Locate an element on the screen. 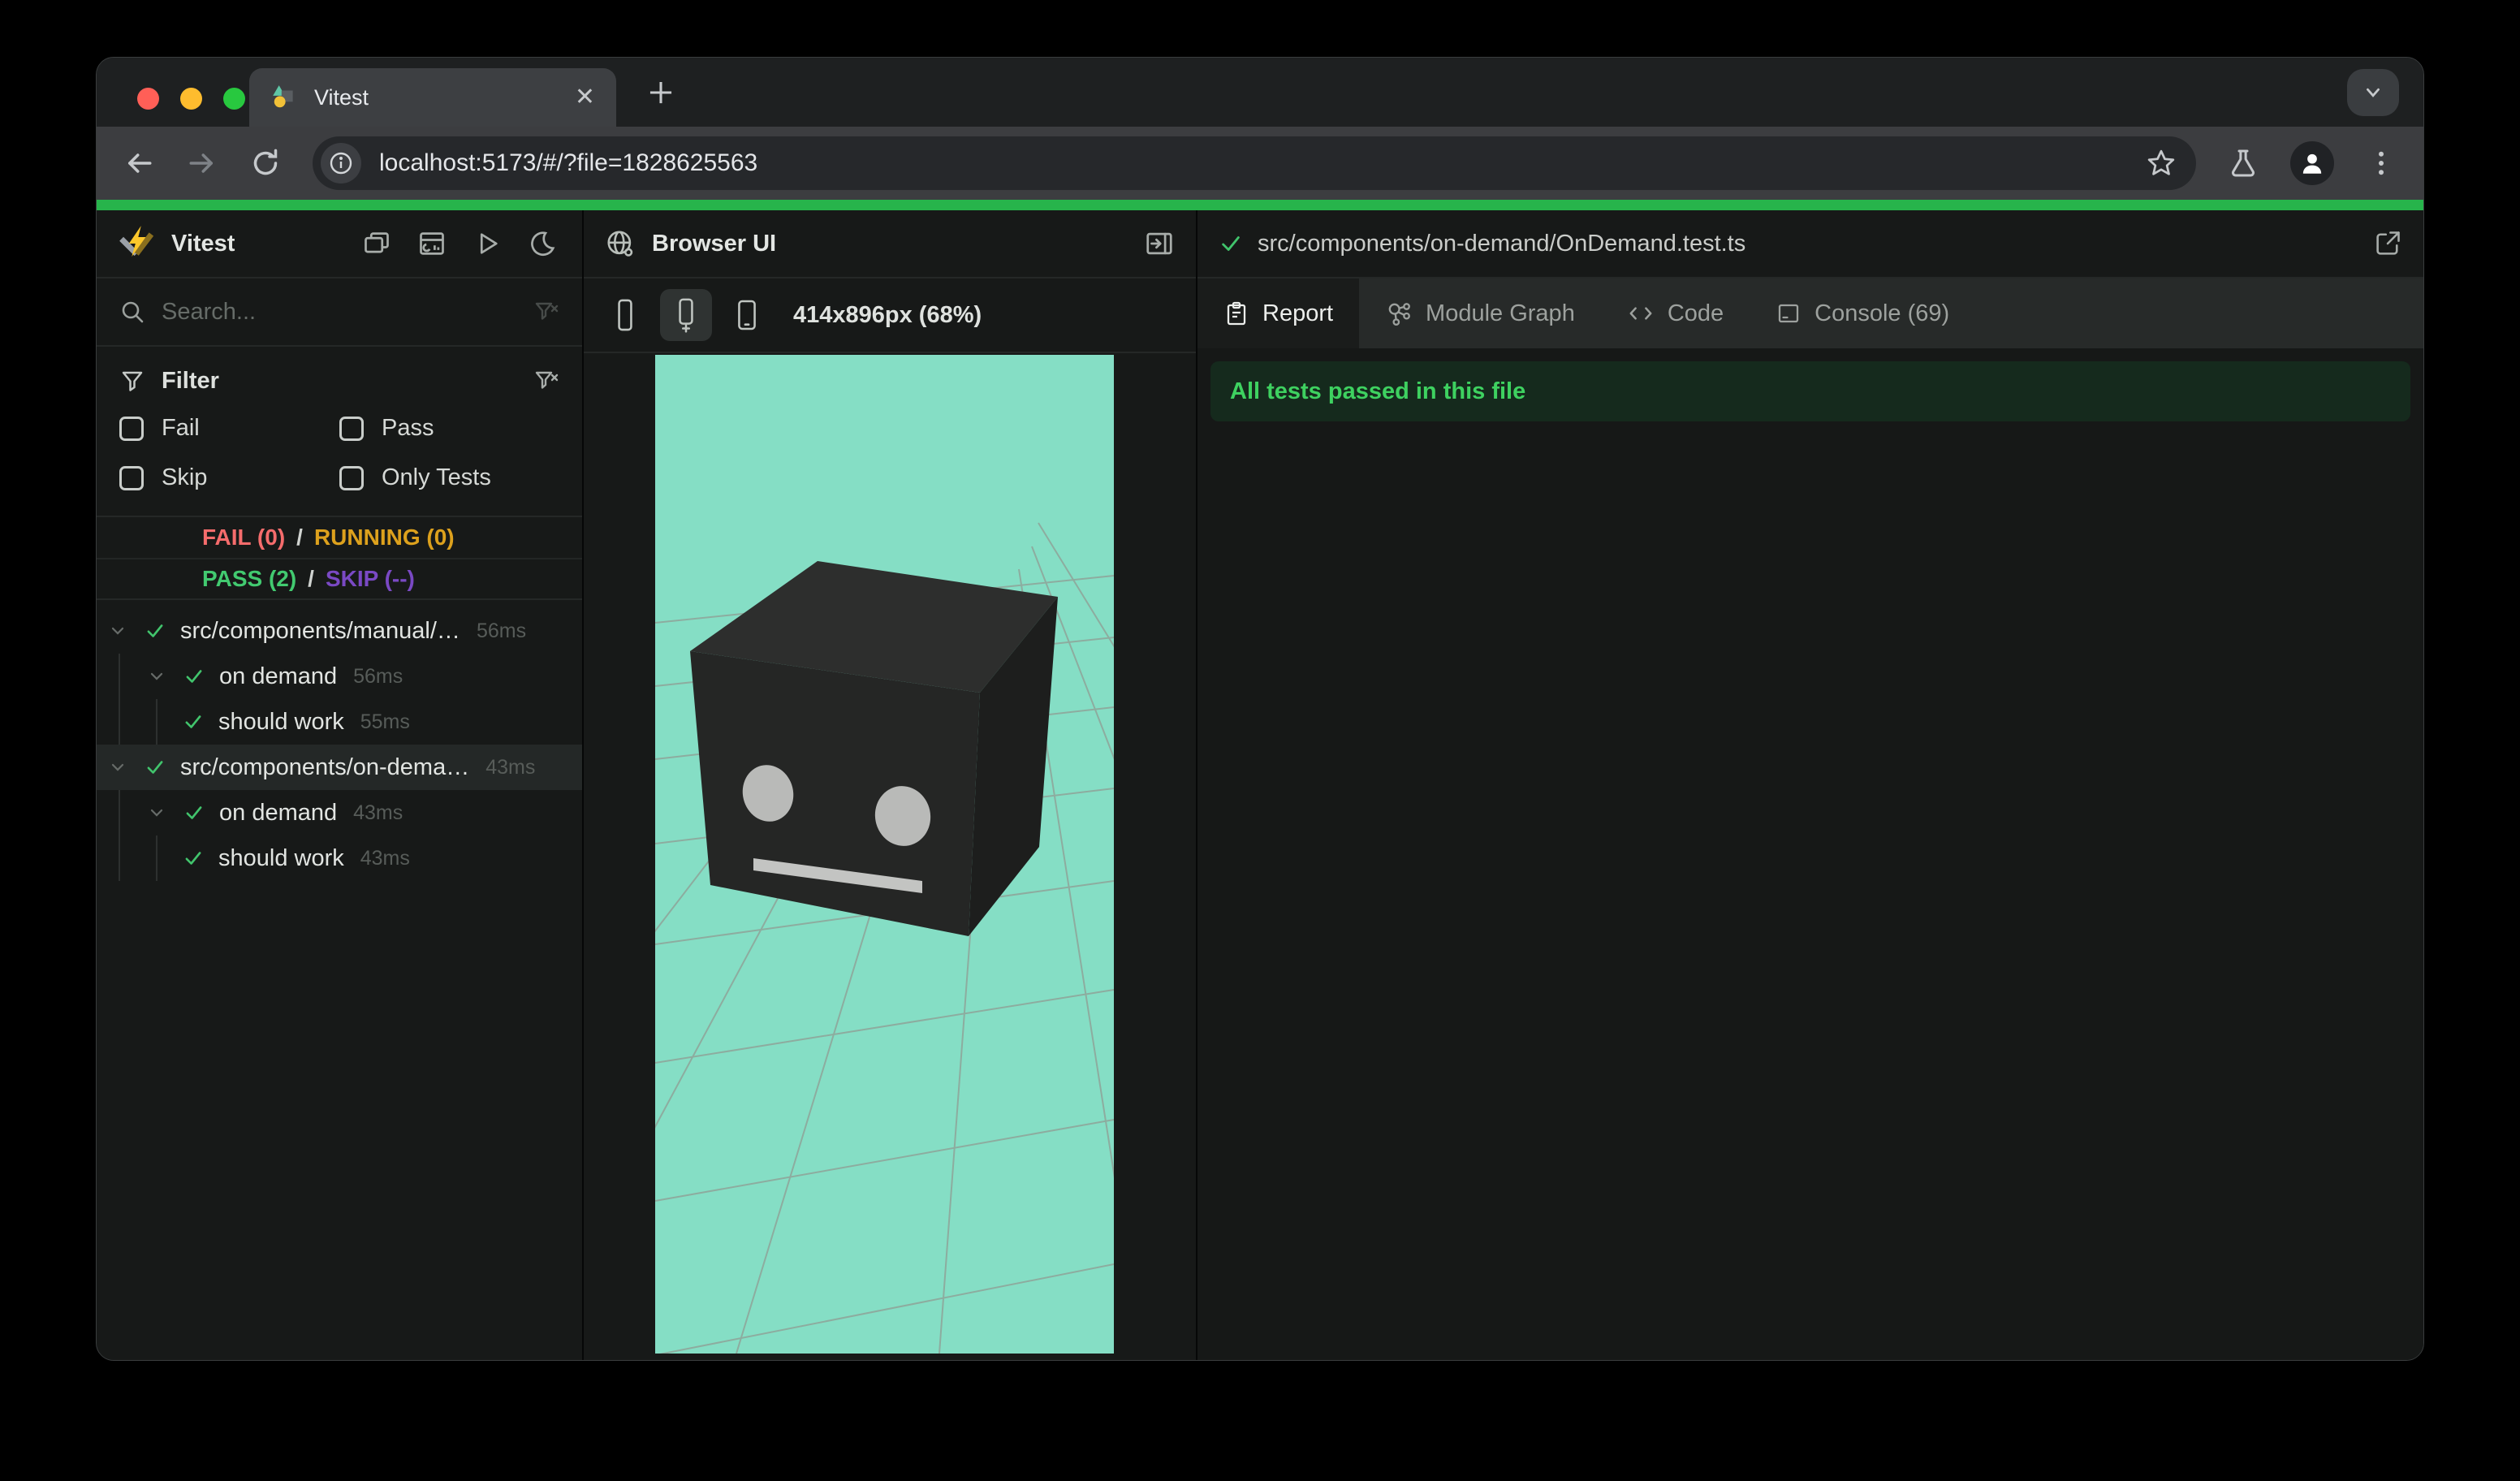 This screenshot has width=2520, height=1481. test-tree-row-selected: src/components/on-dema… 43ms is located at coordinates (339, 768).